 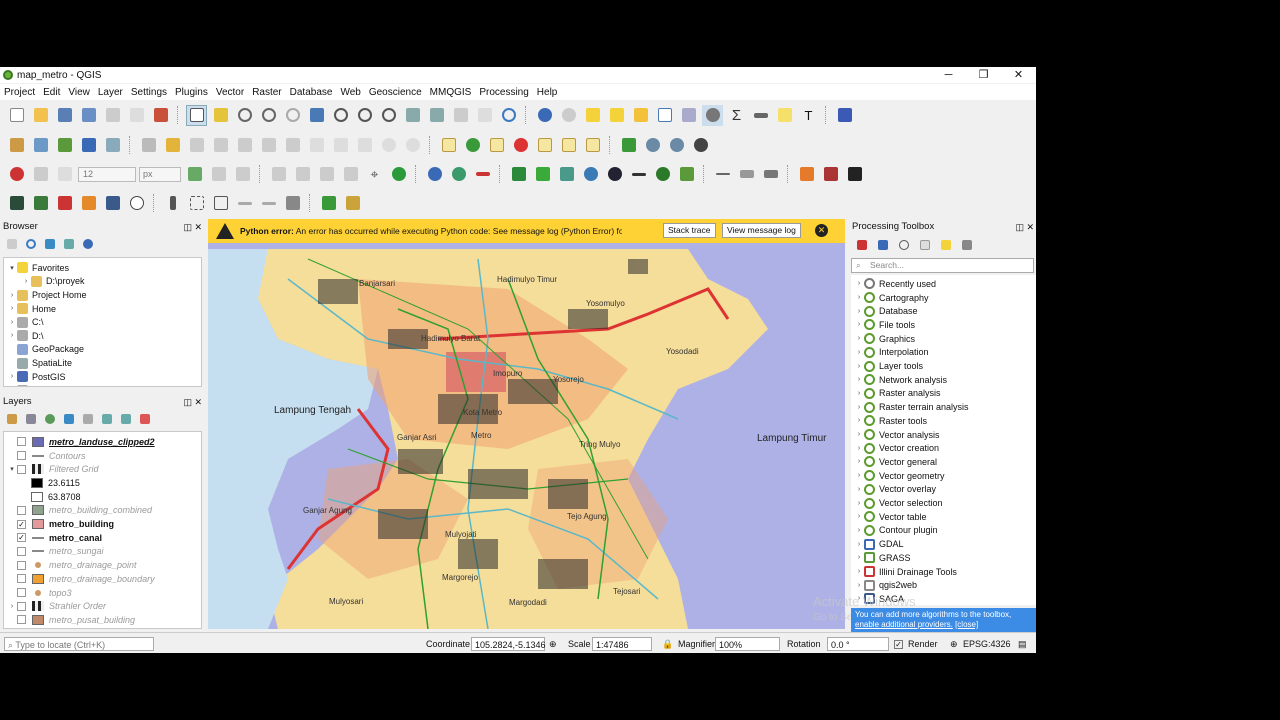 What do you see at coordinates (890, 298) in the screenshot?
I see `toolbox-item: › Cartography` at bounding box center [890, 298].